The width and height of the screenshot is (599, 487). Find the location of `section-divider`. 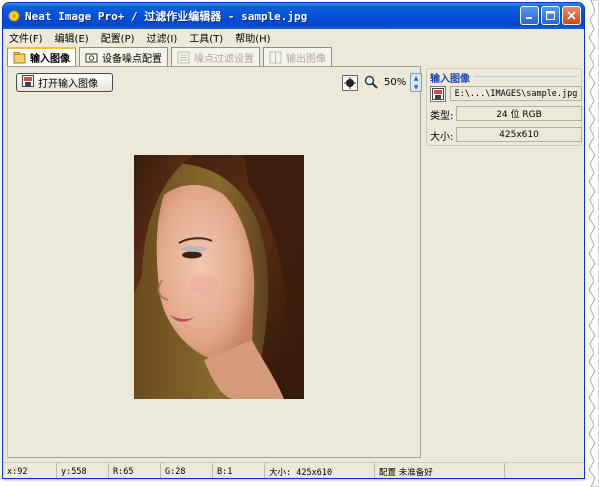

section-divider is located at coordinates (526, 76).